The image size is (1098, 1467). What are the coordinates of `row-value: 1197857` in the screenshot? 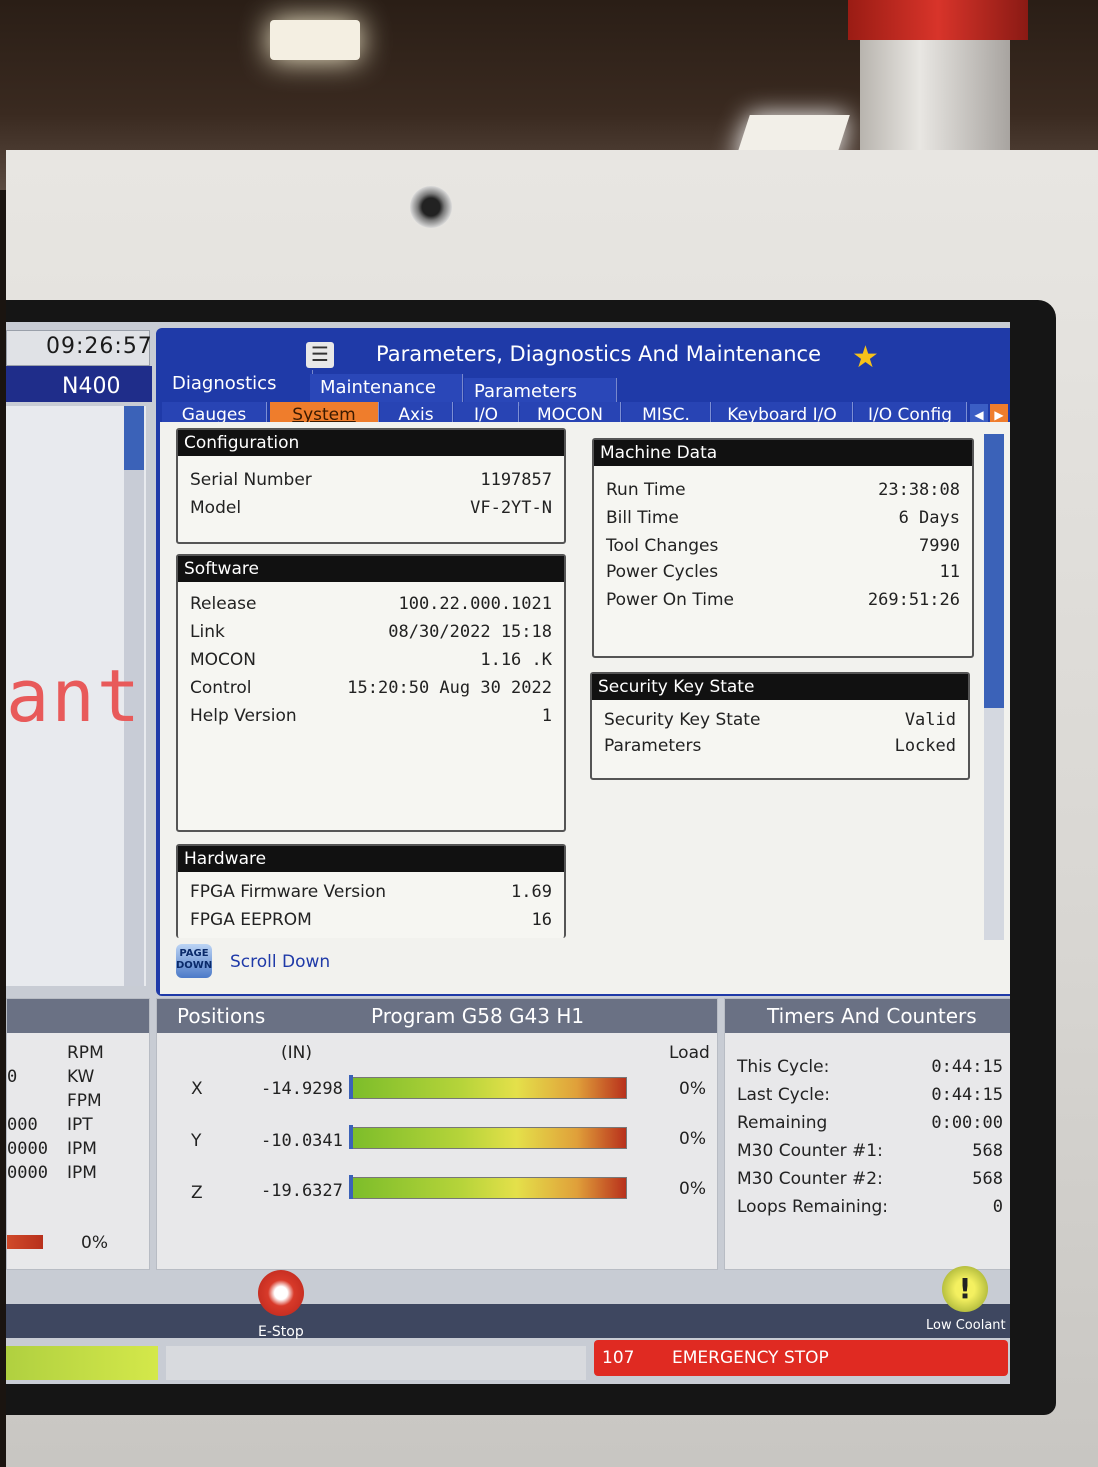 It's located at (516, 480).